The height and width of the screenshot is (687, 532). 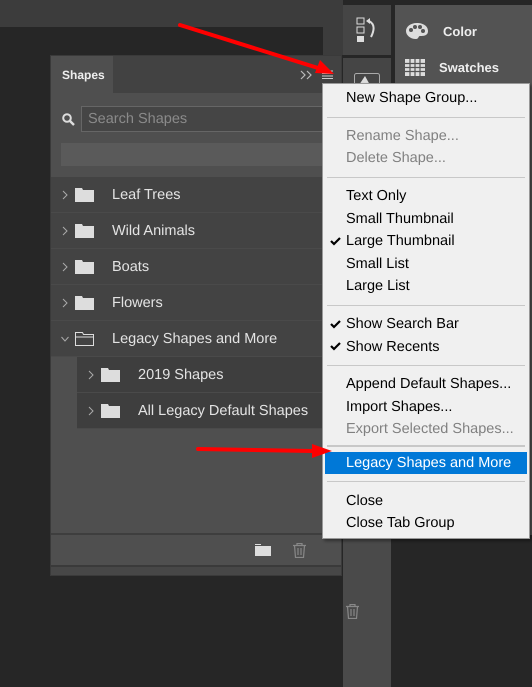 What do you see at coordinates (426, 463) in the screenshot?
I see `menu-item: Legacy Shapes and More` at bounding box center [426, 463].